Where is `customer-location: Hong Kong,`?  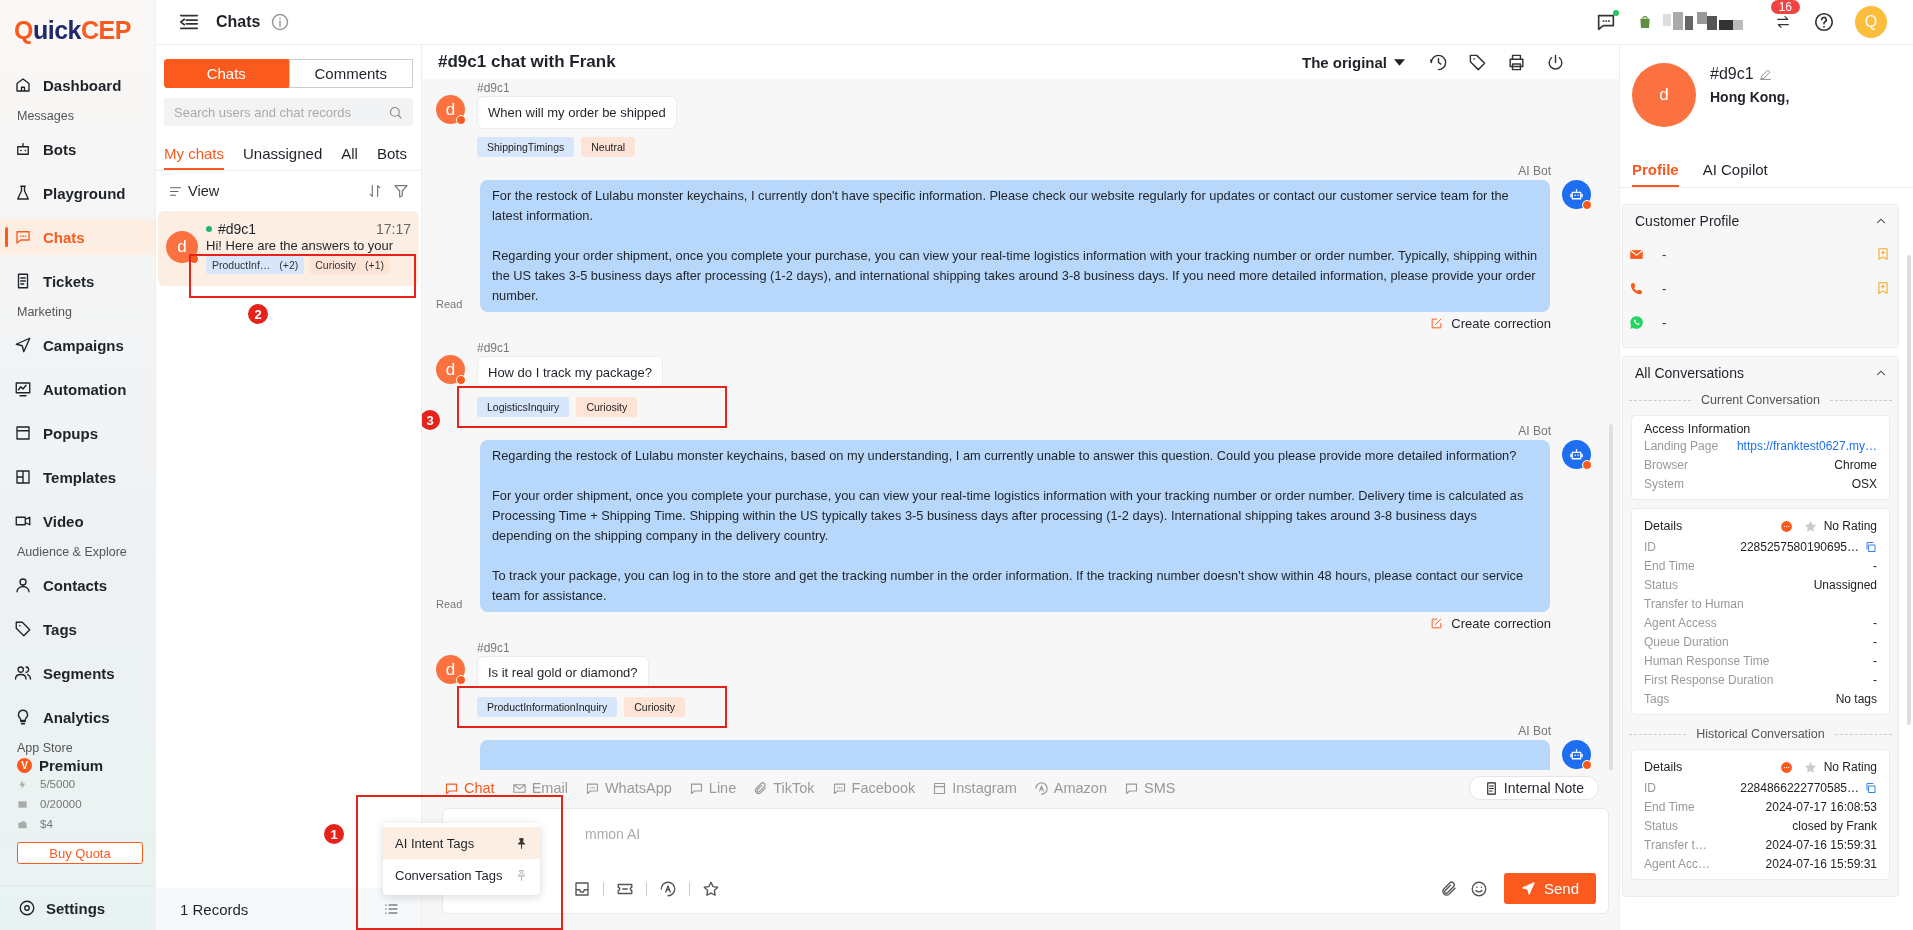 customer-location: Hong Kong, is located at coordinates (1750, 97).